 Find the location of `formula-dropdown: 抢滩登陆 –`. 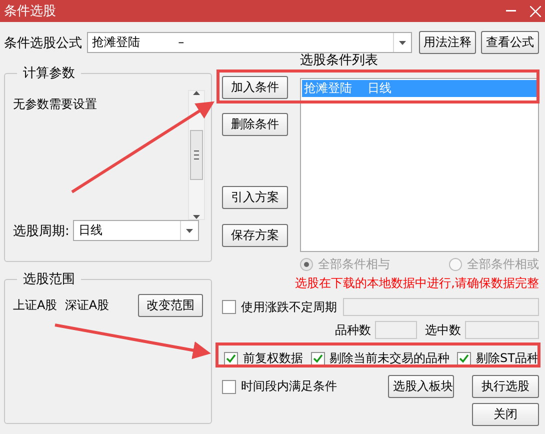

formula-dropdown: 抢滩登陆 – is located at coordinates (249, 42).